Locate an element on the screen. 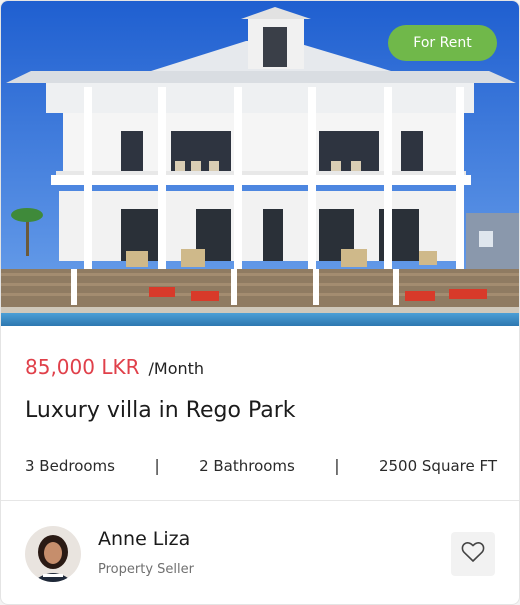  area-size: 2500 Square FT is located at coordinates (437, 465).